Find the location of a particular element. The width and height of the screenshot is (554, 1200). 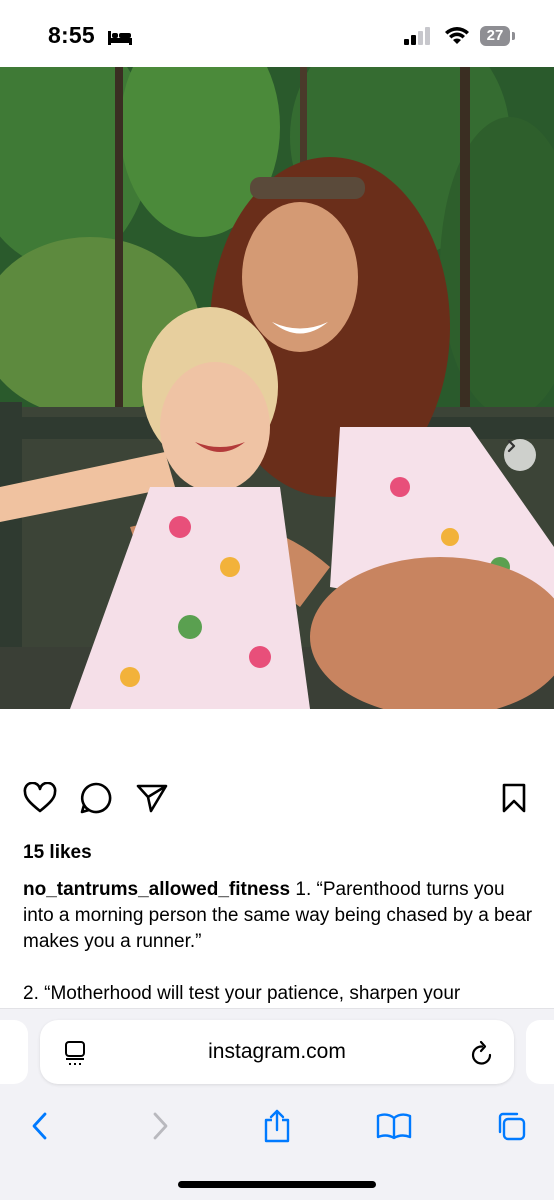

like-button is located at coordinates (40, 798).